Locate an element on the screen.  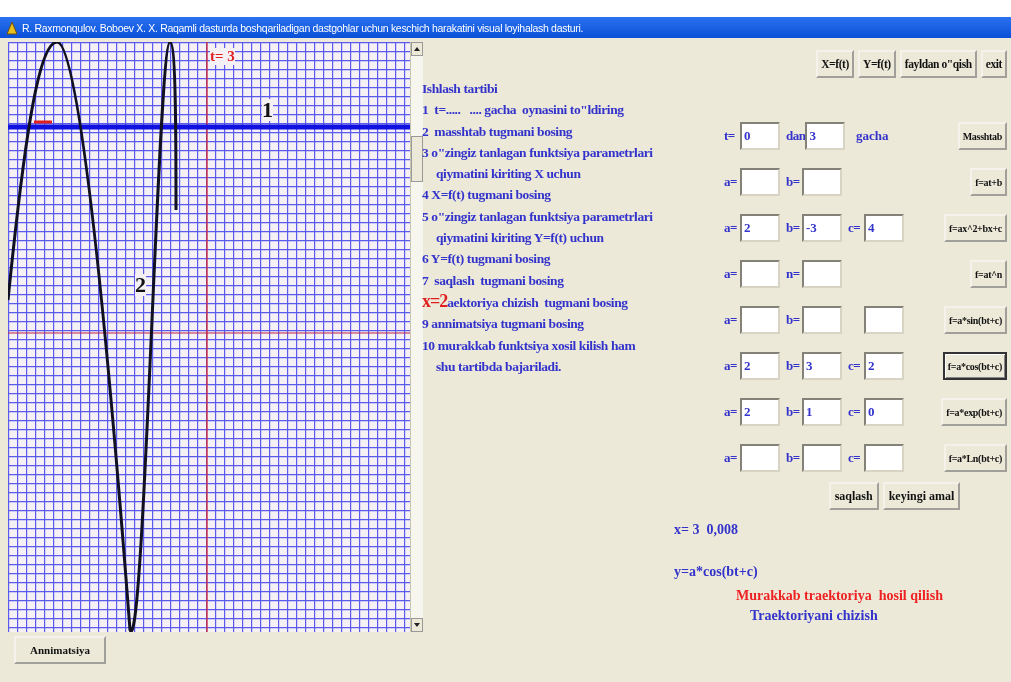
instruction-step: 6 Y=f(t) tugmani bosing is located at coordinates (572, 259).